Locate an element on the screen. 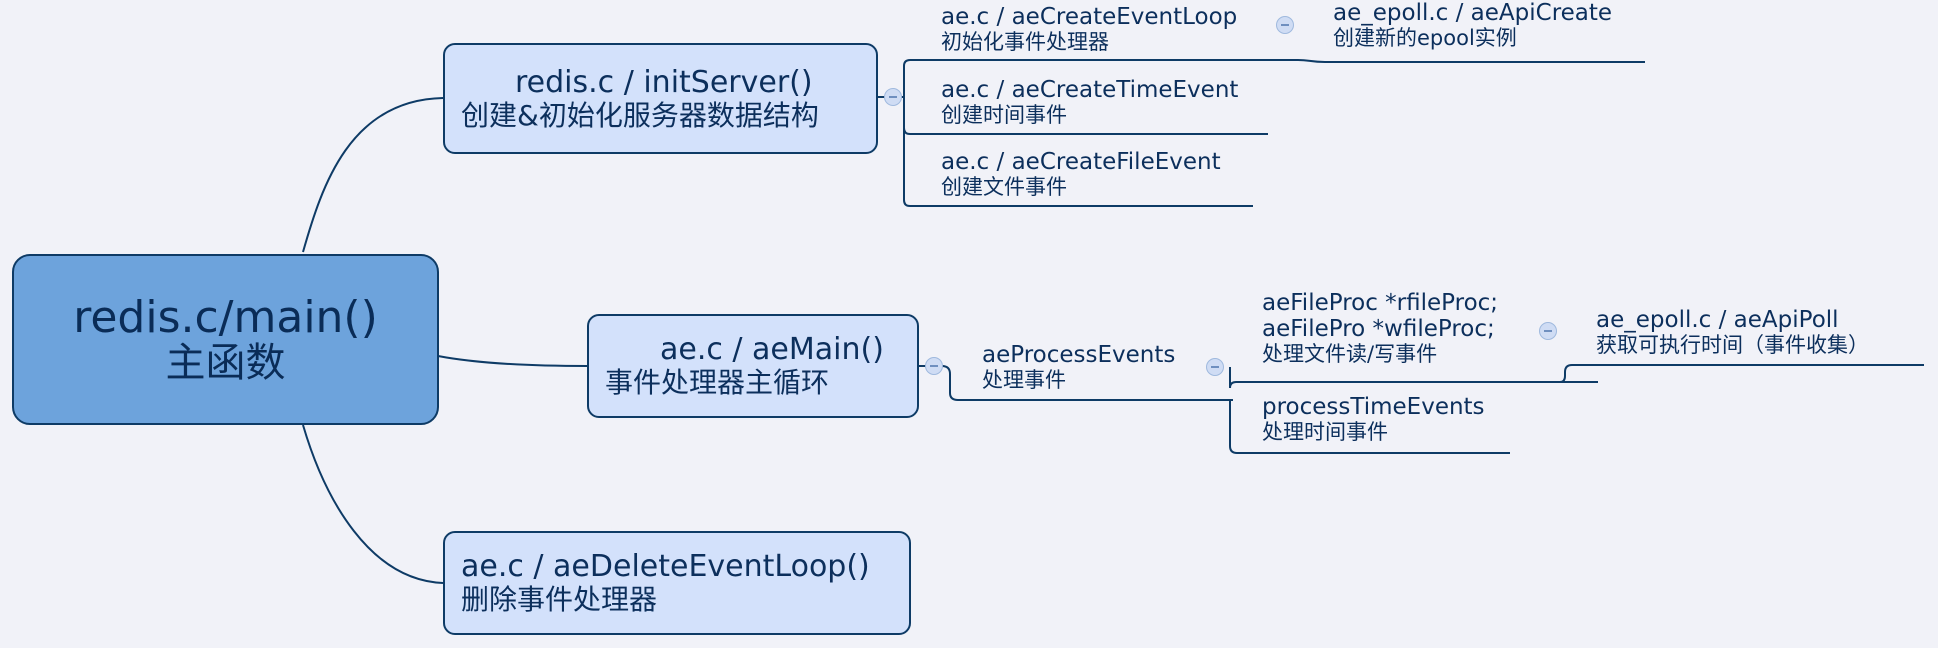 The height and width of the screenshot is (648, 1938). create-event-loop-subtitle: 初始化事件处理器 is located at coordinates (1025, 42).